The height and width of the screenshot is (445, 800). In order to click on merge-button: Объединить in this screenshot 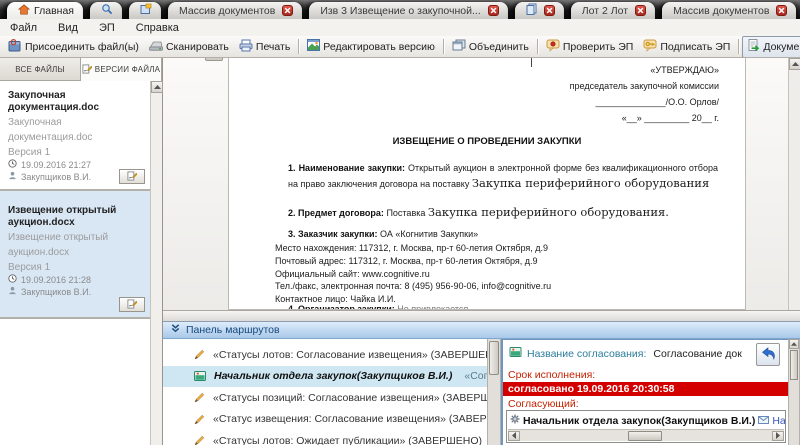, I will do `click(490, 46)`.